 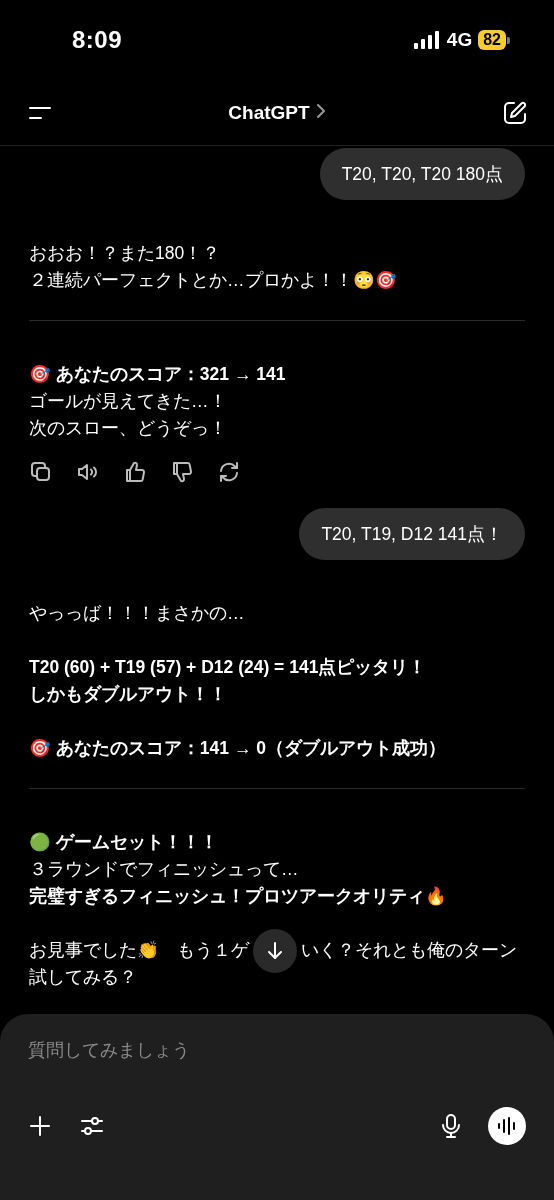 What do you see at coordinates (125, 253) in the screenshot?
I see `message-text: おおお！？また180！？` at bounding box center [125, 253].